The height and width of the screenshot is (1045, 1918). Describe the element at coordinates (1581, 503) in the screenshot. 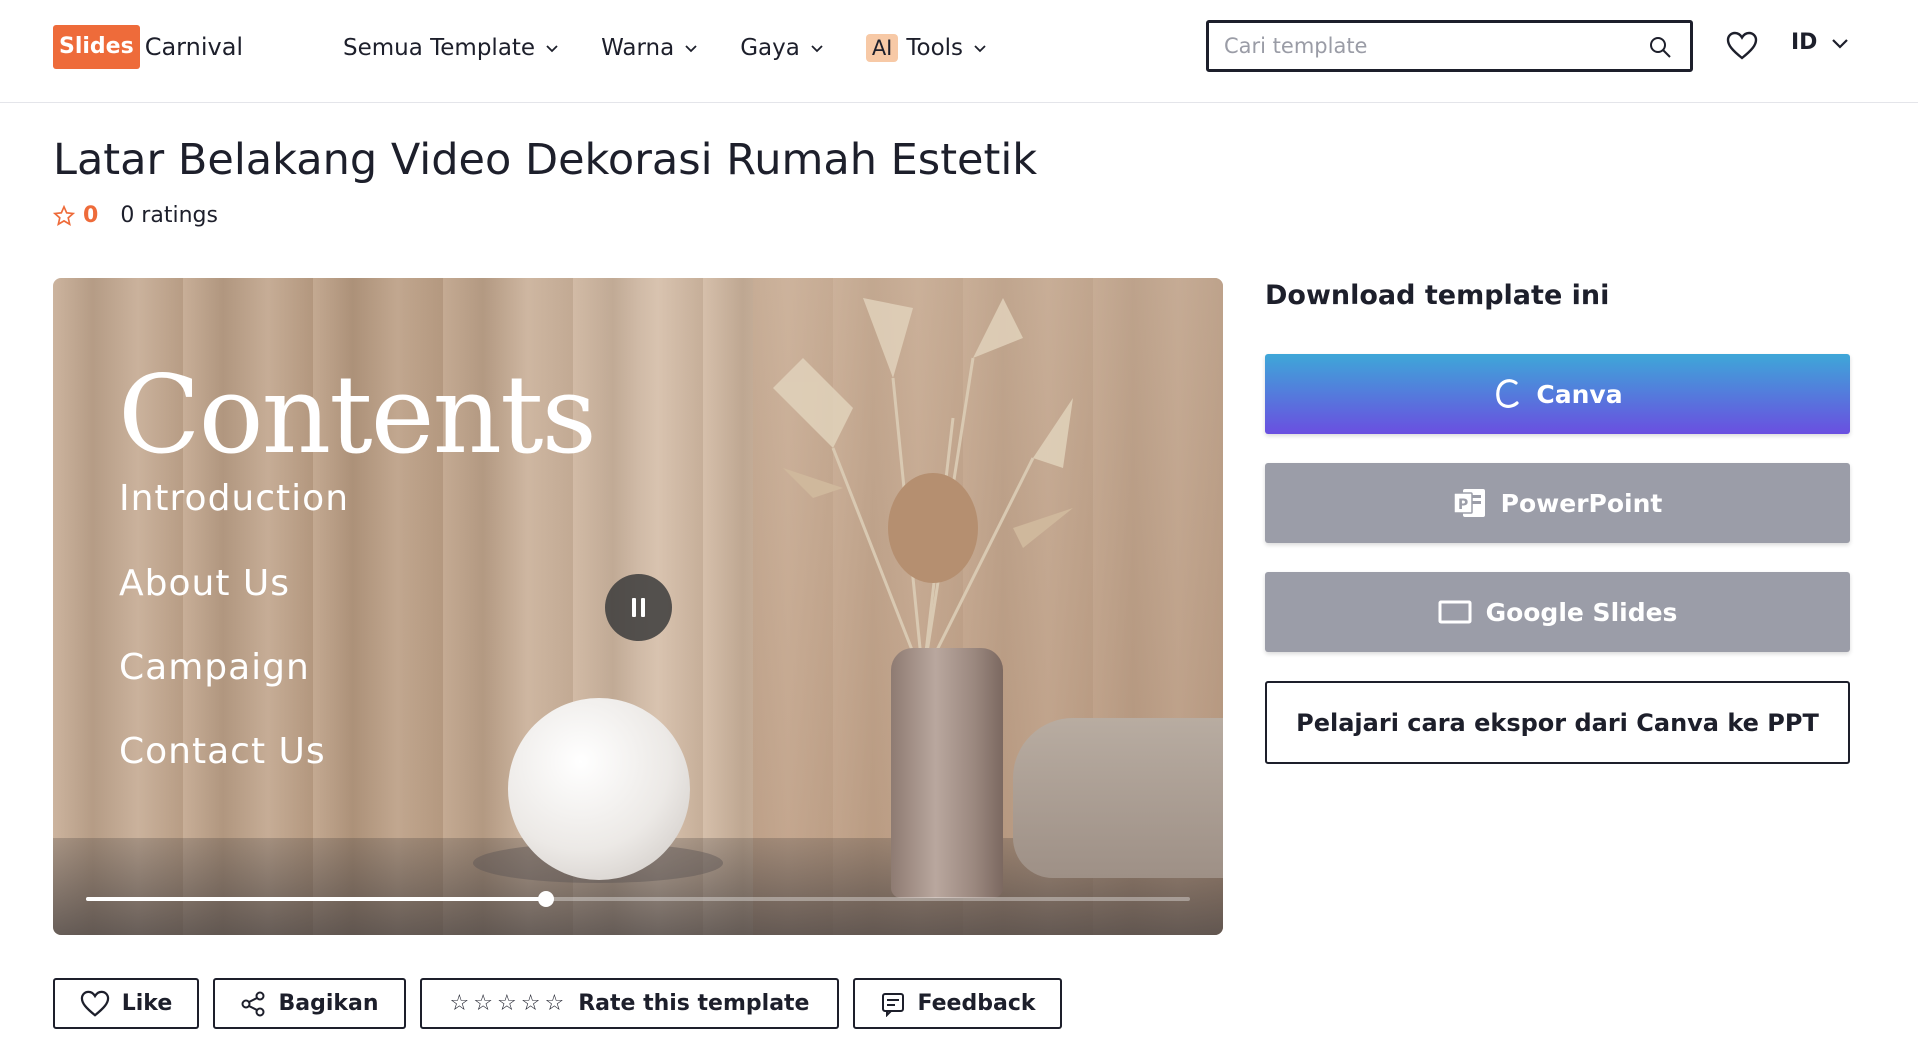

I see `powerpoint-label: PowerPoint` at that location.